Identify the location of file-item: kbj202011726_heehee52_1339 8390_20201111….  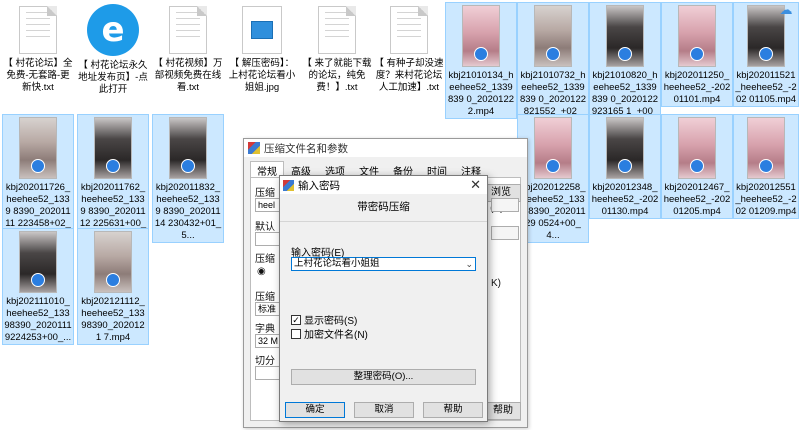
(38, 178).